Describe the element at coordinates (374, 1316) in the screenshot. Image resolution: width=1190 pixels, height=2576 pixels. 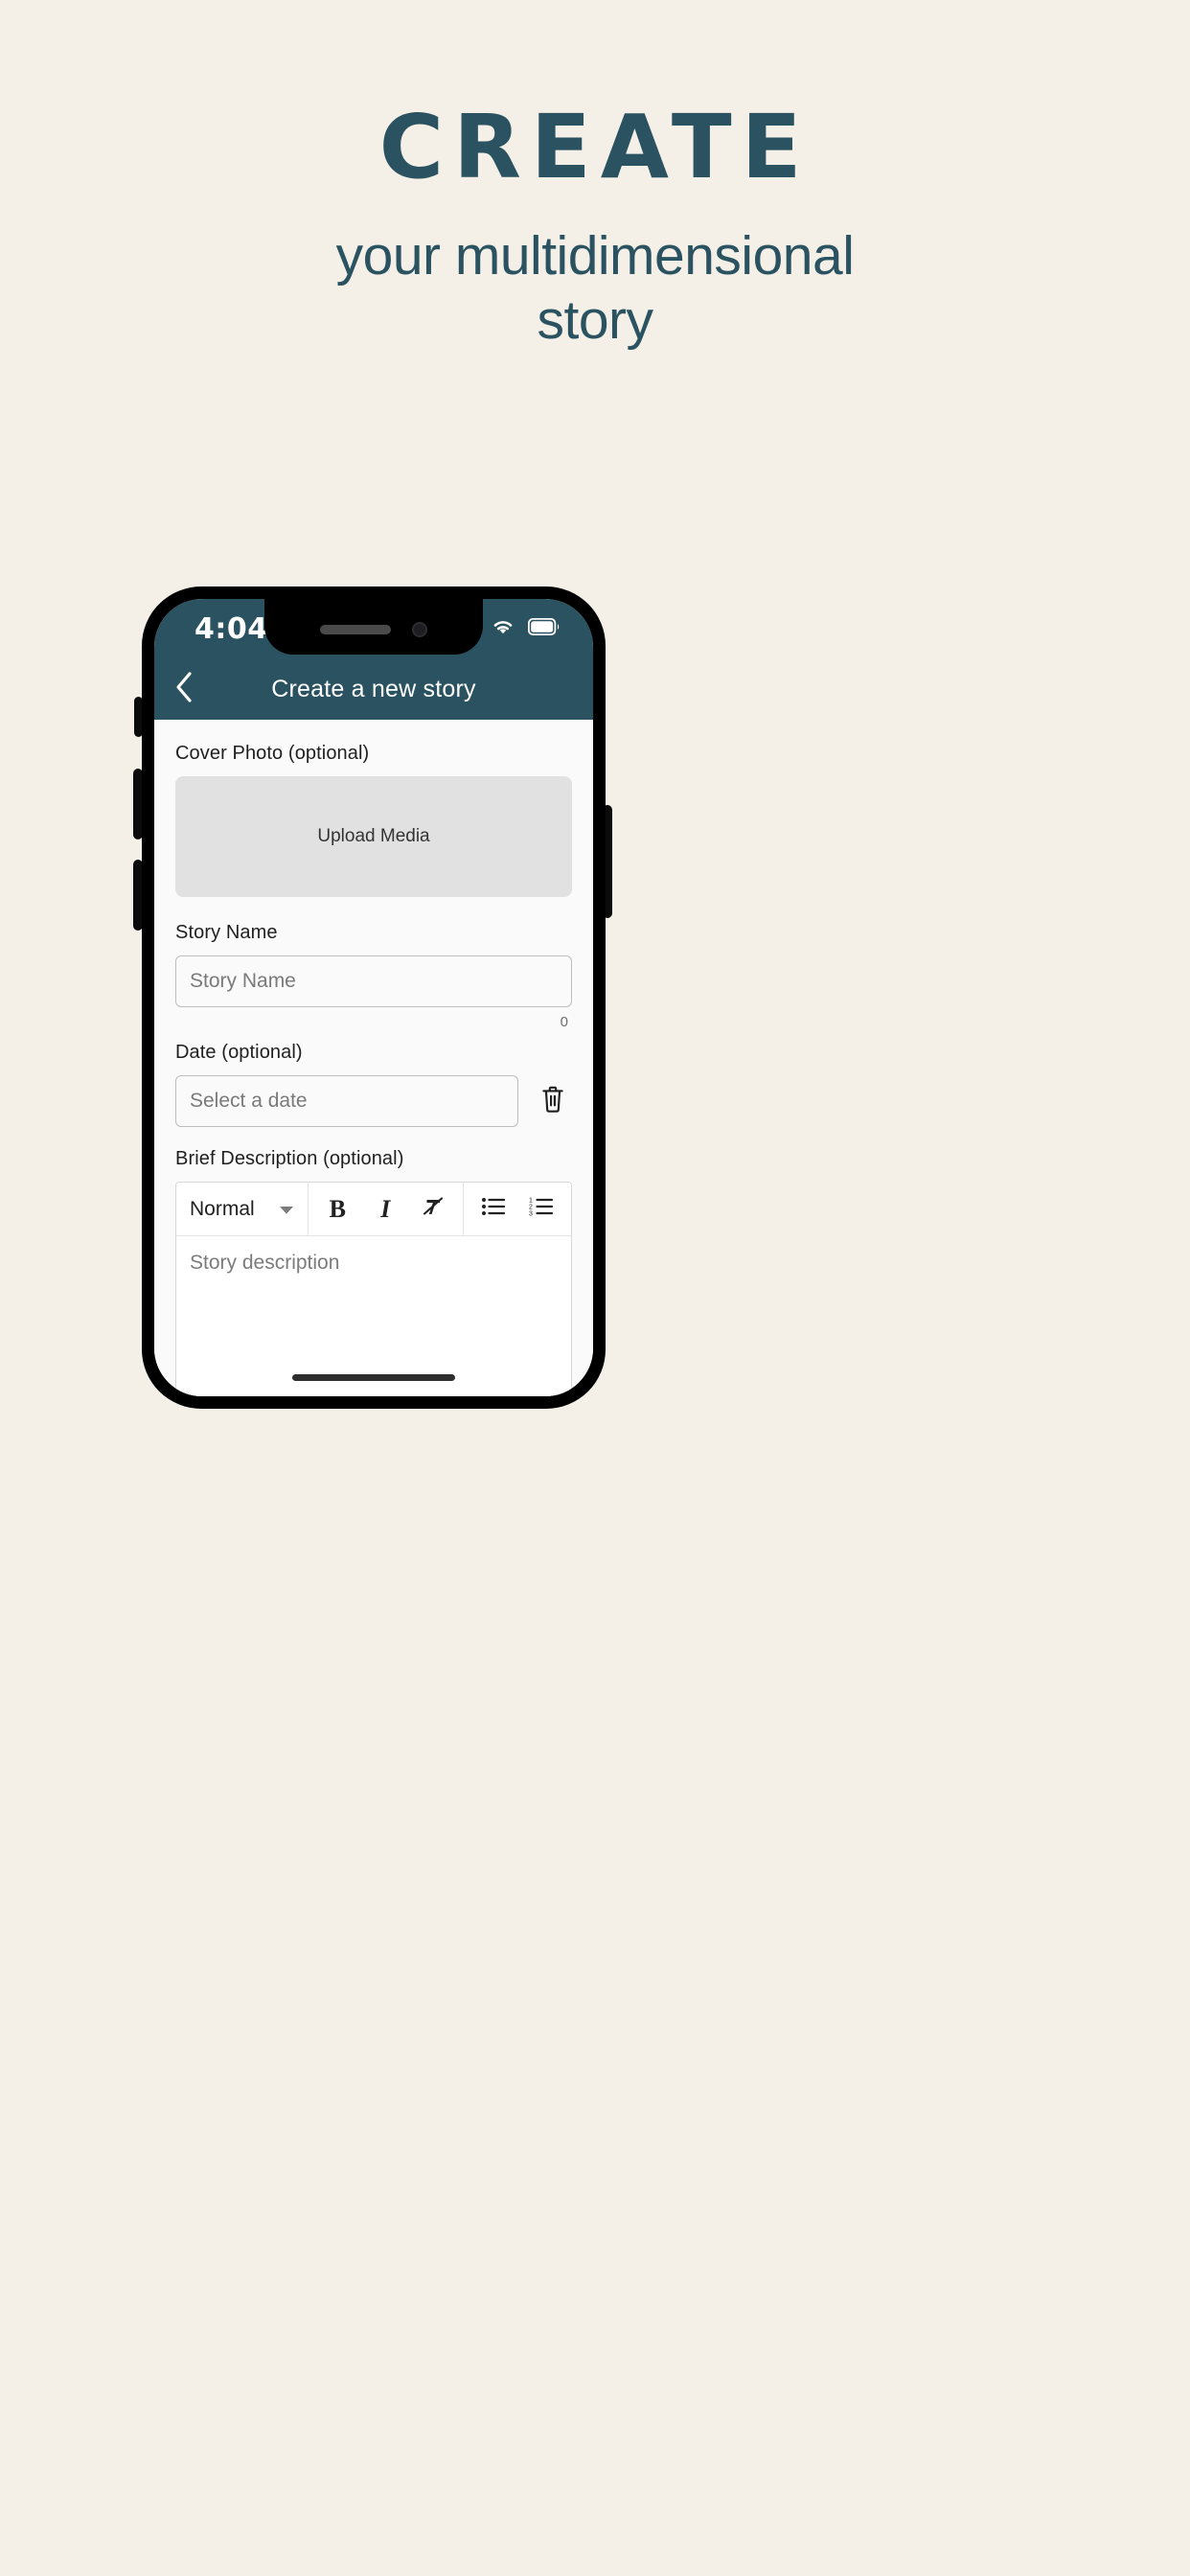
I see `description-textarea: Story description` at that location.